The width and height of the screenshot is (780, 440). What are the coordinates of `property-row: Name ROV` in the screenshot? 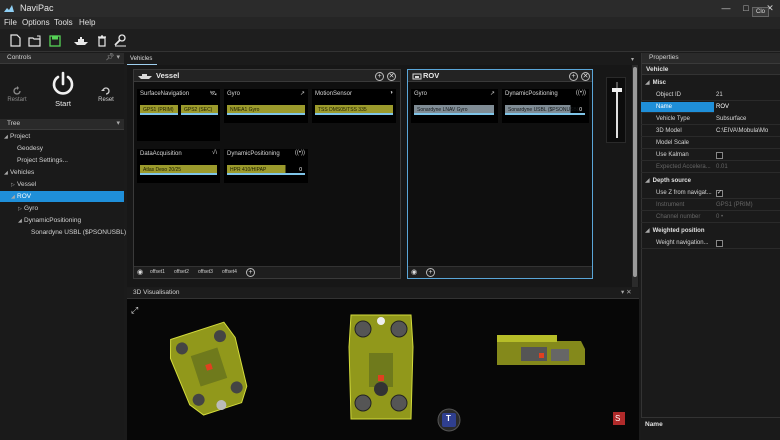 It's located at (710, 107).